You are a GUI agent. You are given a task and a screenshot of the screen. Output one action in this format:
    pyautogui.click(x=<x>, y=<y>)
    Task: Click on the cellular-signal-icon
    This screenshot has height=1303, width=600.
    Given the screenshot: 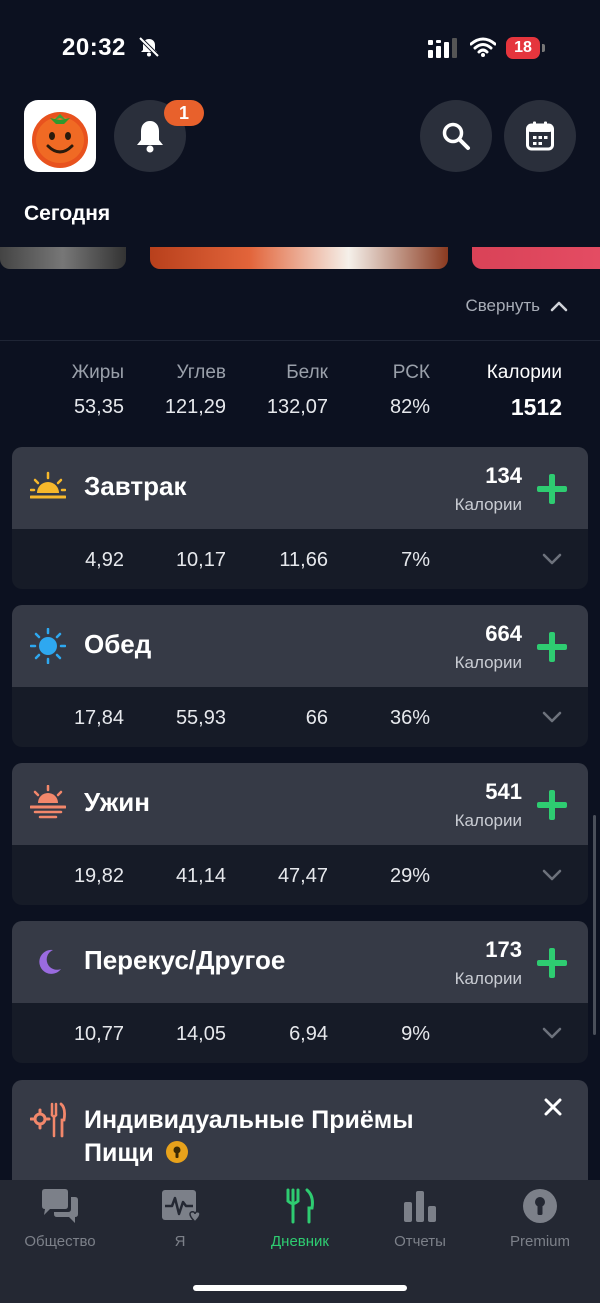 What is the action you would take?
    pyautogui.click(x=442, y=48)
    